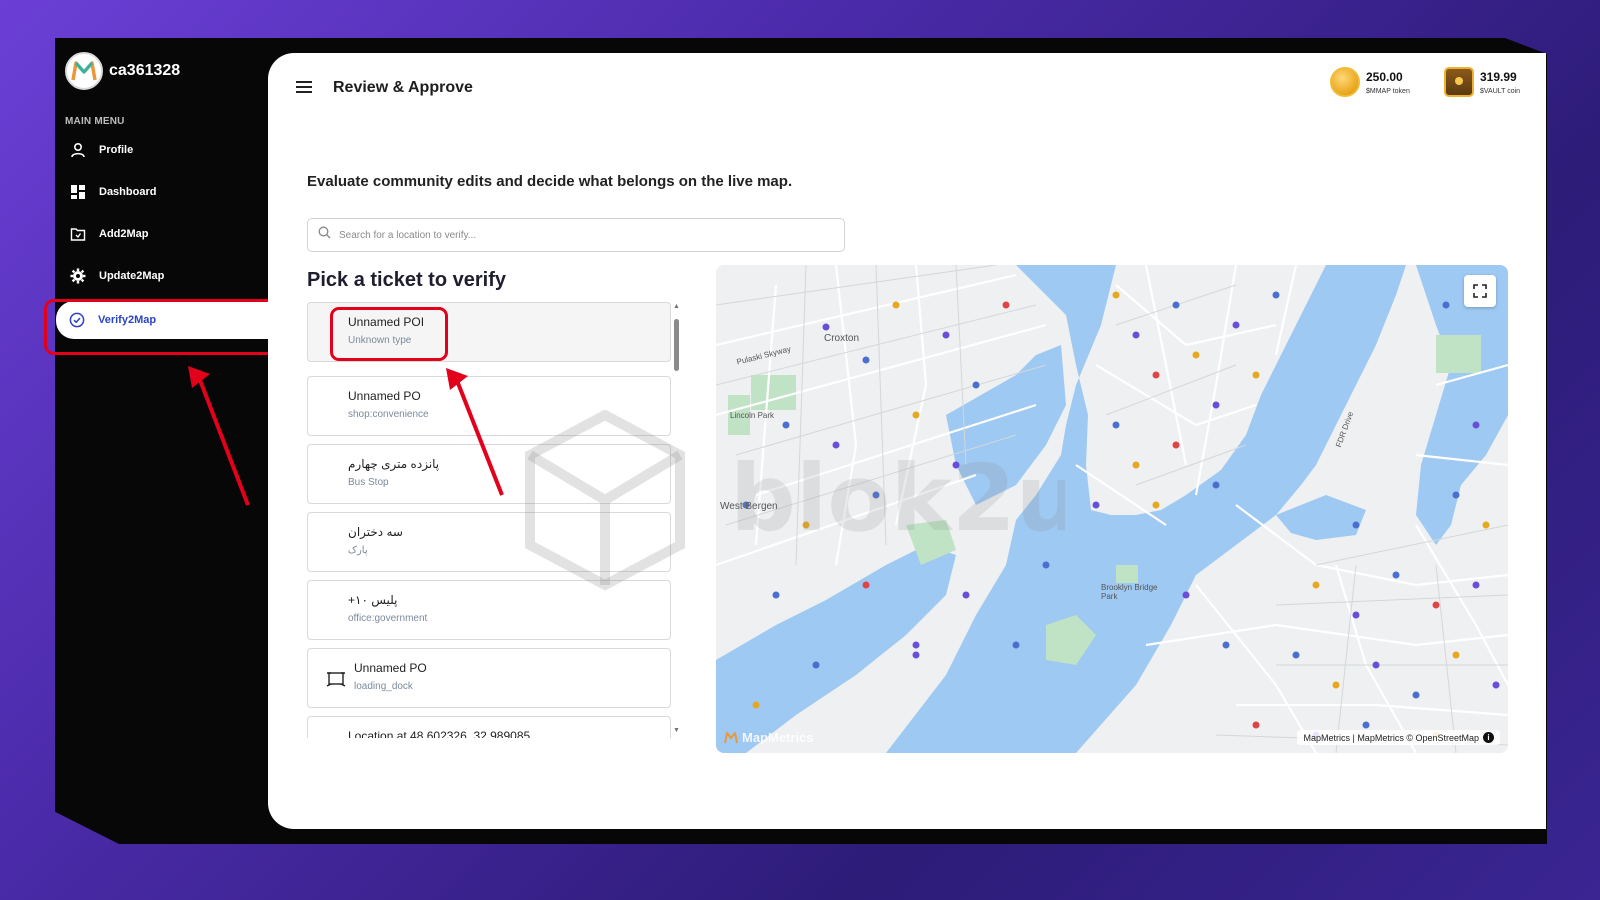 The image size is (1600, 900). What do you see at coordinates (77, 320) in the screenshot?
I see `check-circle-icon` at bounding box center [77, 320].